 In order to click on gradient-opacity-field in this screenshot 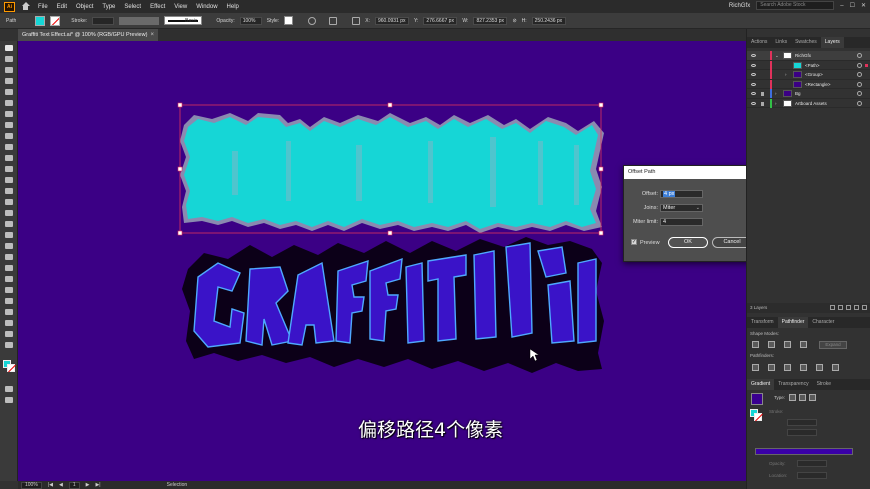, I will do `click(812, 463)`.